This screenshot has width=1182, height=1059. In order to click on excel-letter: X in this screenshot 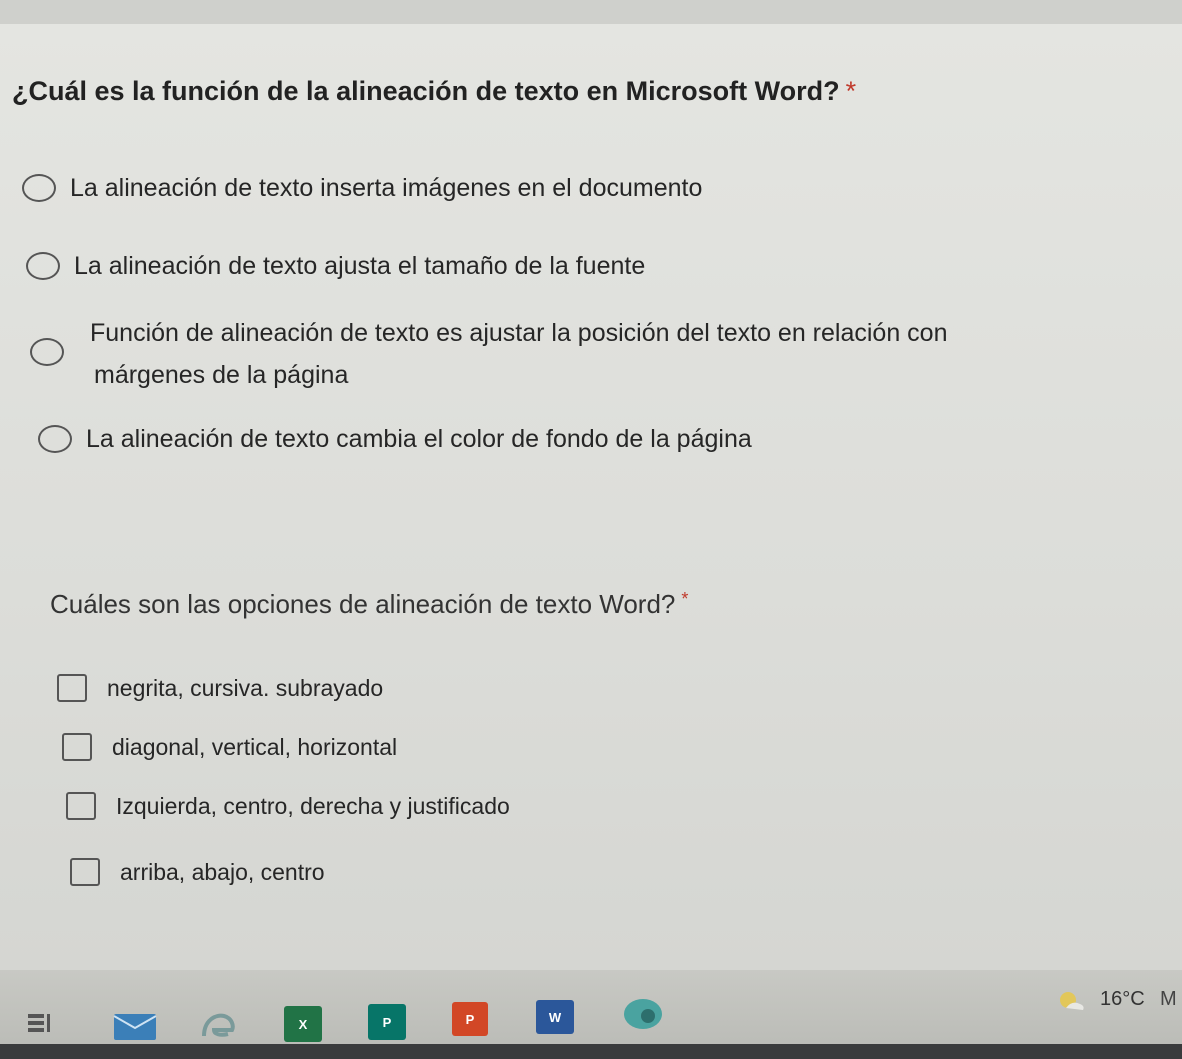, I will do `click(303, 1024)`.